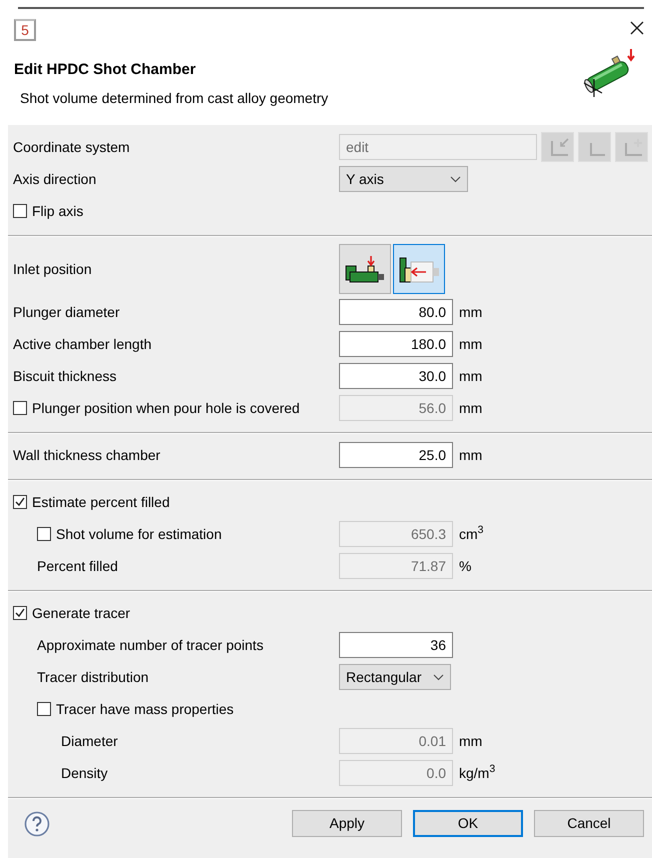 This screenshot has width=652, height=858. I want to click on number-field: 30.0, so click(396, 376).